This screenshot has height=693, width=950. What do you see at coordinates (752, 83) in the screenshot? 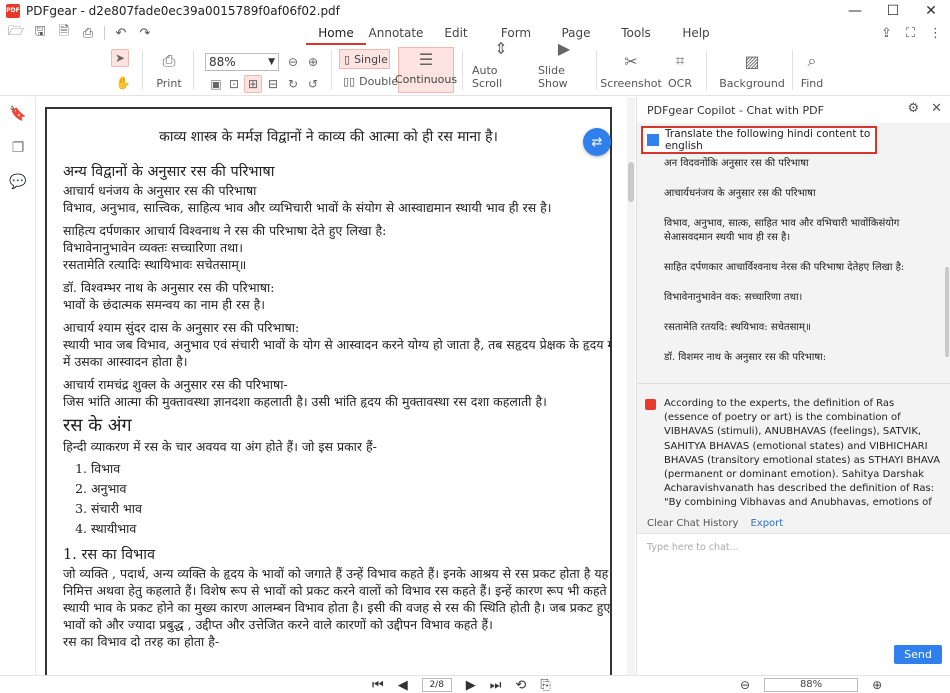
I see `background-label: Background` at bounding box center [752, 83].